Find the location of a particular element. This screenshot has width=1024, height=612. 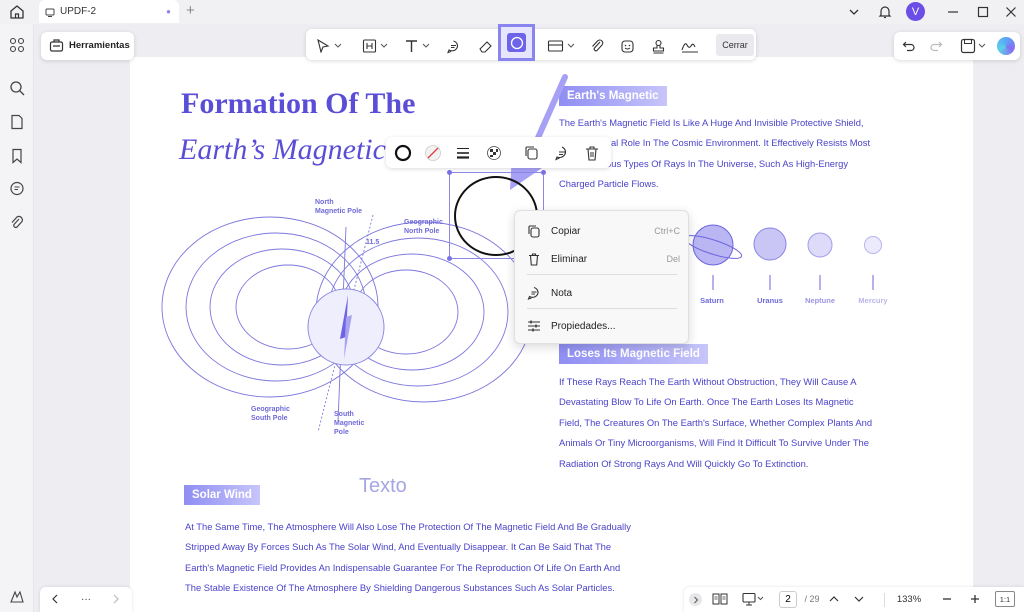

north-magnetic-pole-label-2: Magnetic Pole is located at coordinates (338, 211).